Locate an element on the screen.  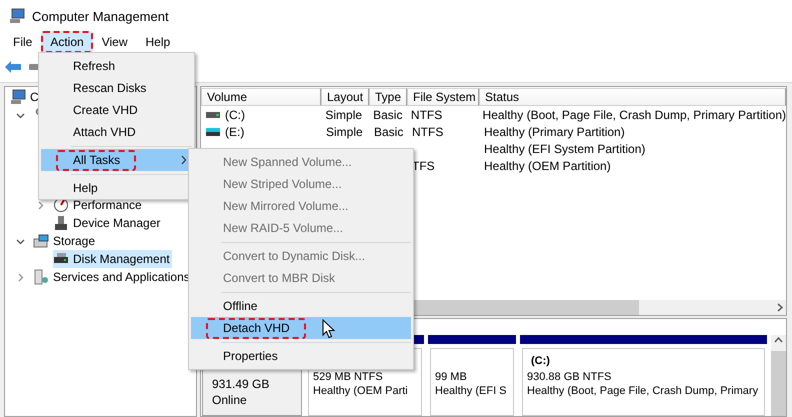
menu-item: Refresh is located at coordinates (116, 66).